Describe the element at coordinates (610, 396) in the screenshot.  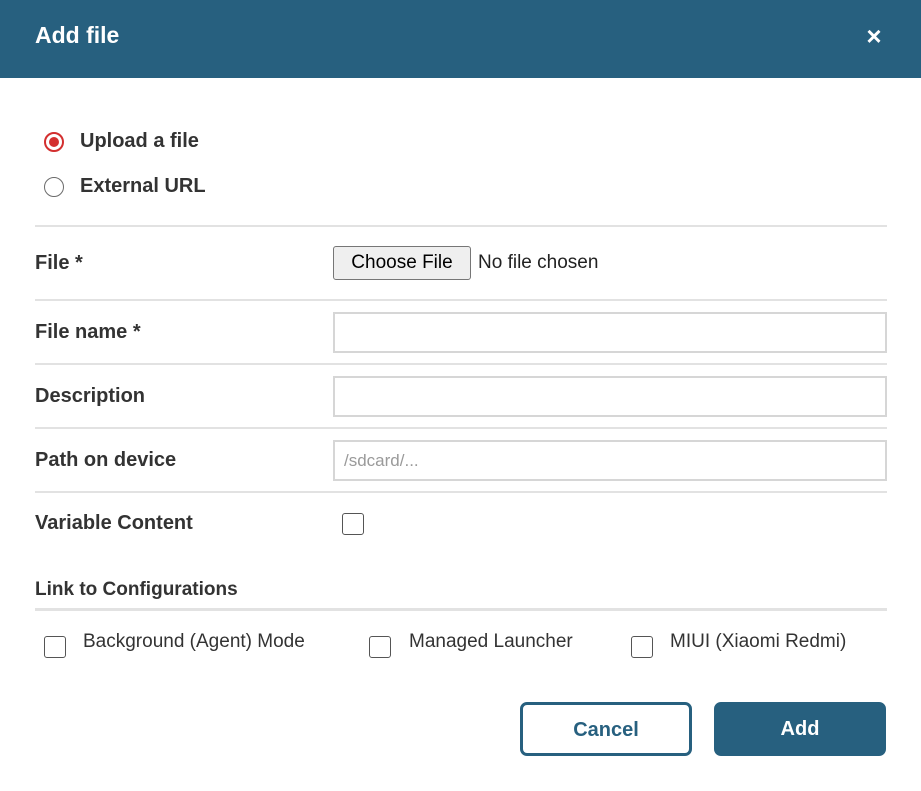
I see `description-input` at that location.